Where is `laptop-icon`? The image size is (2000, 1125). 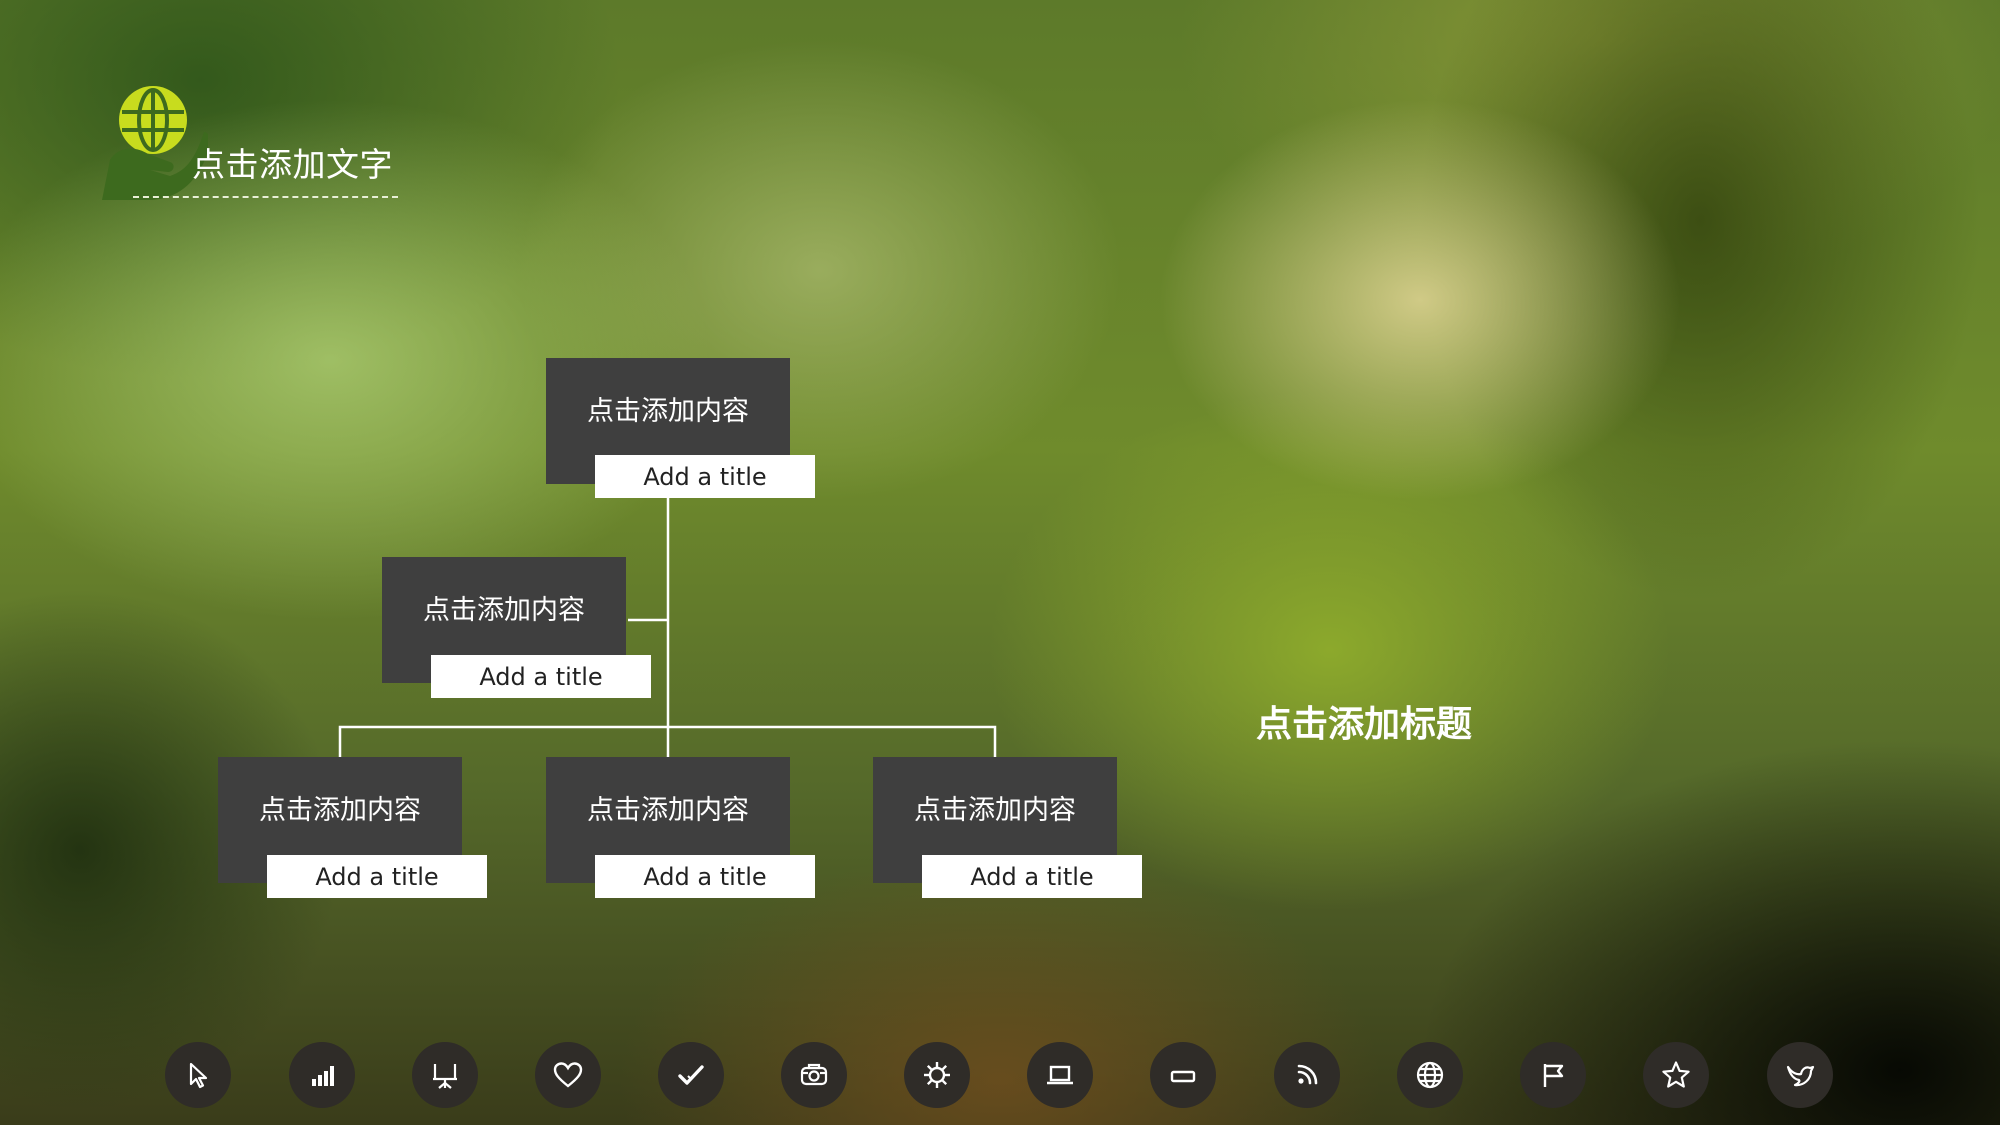
laptop-icon is located at coordinates (1060, 1075).